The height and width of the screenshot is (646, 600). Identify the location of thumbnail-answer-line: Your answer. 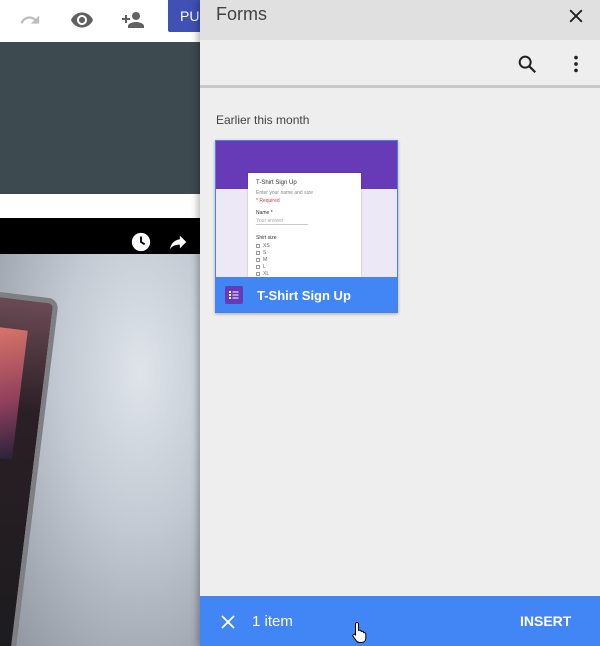
(282, 221).